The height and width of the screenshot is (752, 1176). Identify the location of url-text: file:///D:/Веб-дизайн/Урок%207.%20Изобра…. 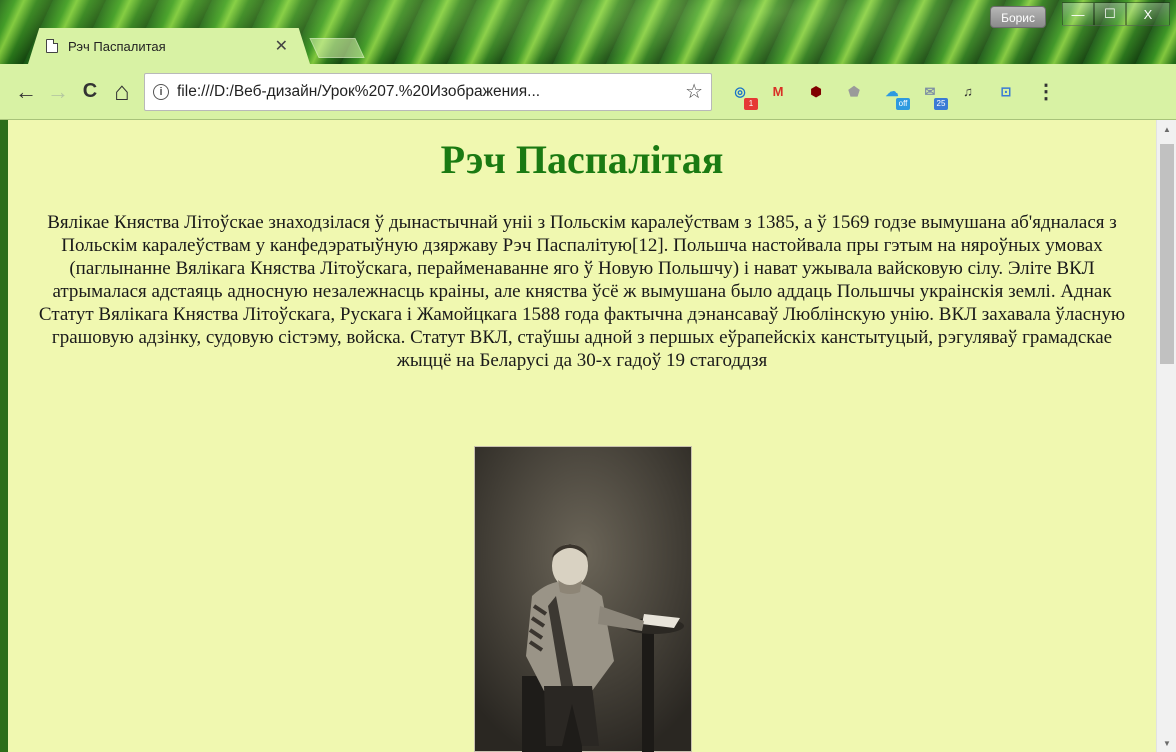
(428, 92).